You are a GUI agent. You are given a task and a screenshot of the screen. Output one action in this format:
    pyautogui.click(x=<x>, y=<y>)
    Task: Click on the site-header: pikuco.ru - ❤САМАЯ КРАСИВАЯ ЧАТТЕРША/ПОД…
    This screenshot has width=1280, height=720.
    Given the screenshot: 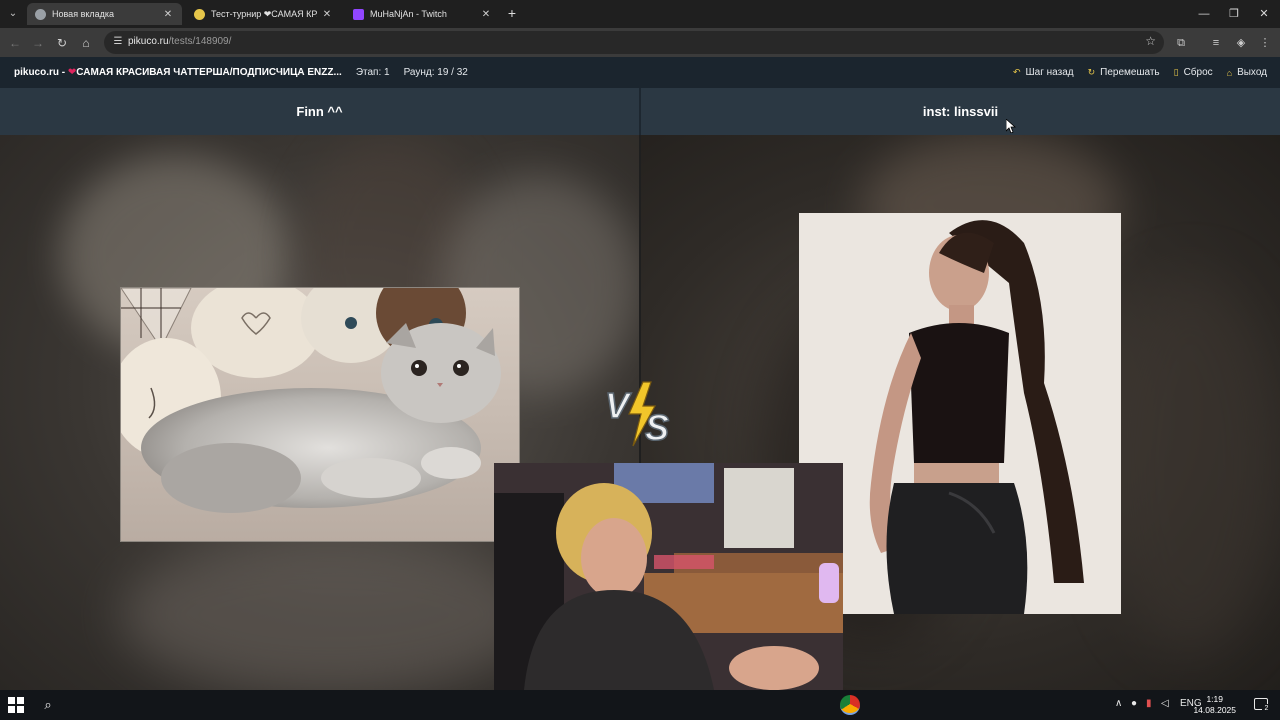 What is the action you would take?
    pyautogui.click(x=640, y=72)
    